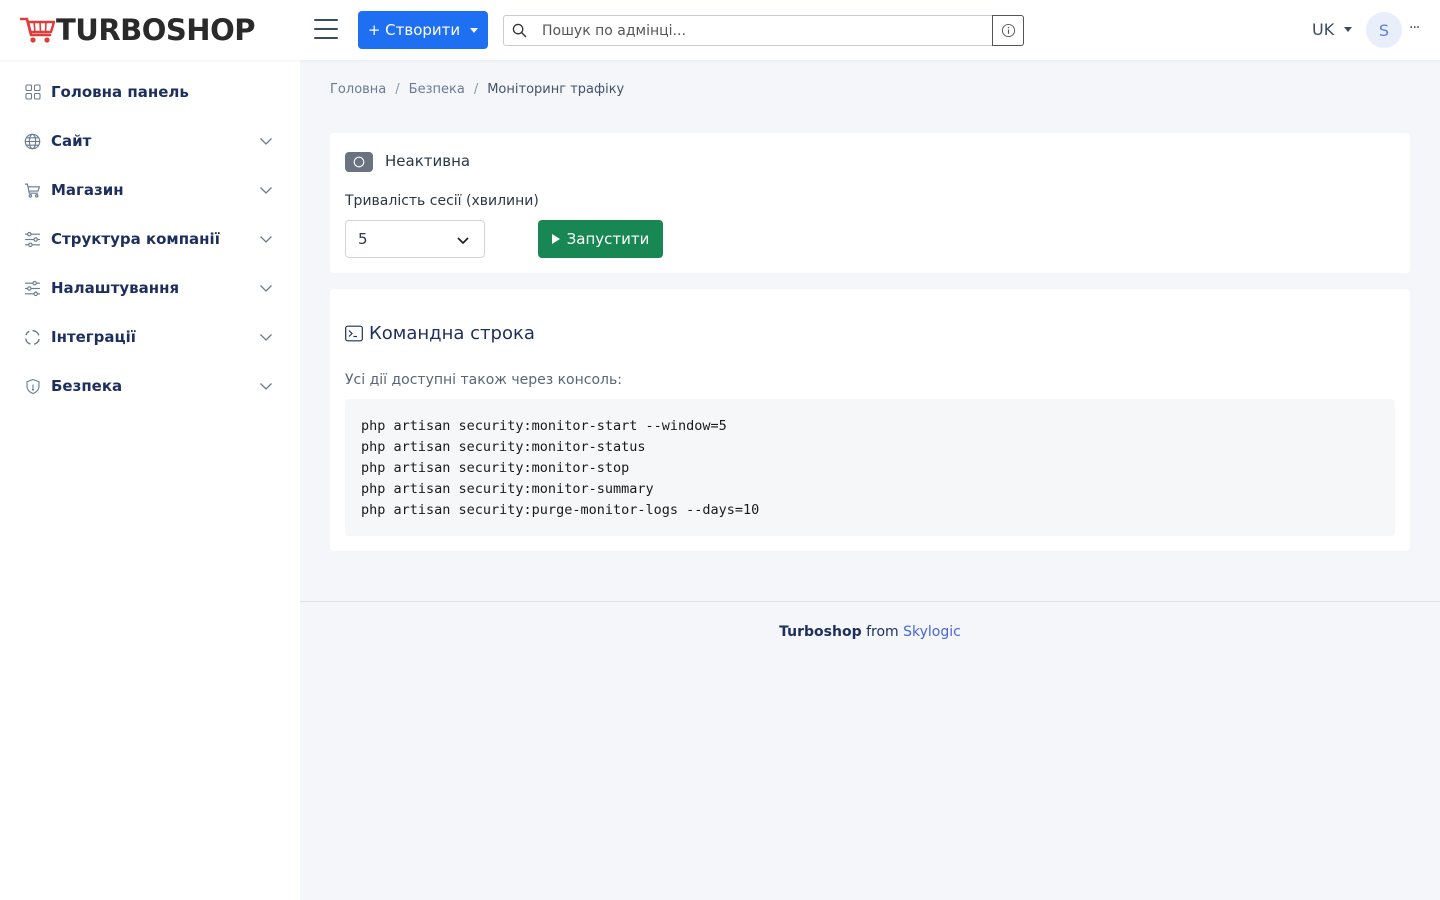 The image size is (1440, 900). I want to click on footer-from: from, so click(882, 632).